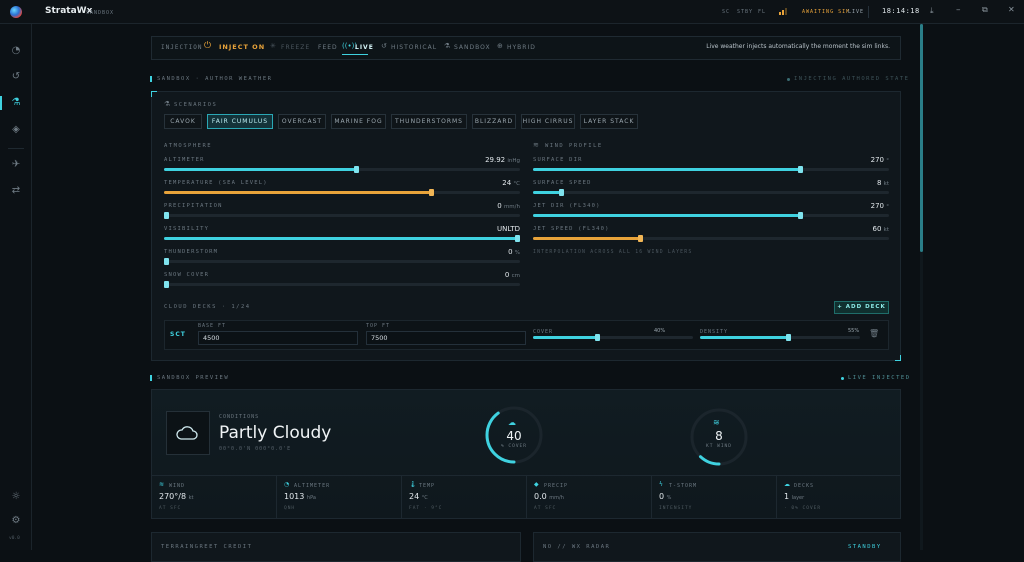 The image size is (1024, 562). I want to click on slider-value-number: 0, so click(510, 252).